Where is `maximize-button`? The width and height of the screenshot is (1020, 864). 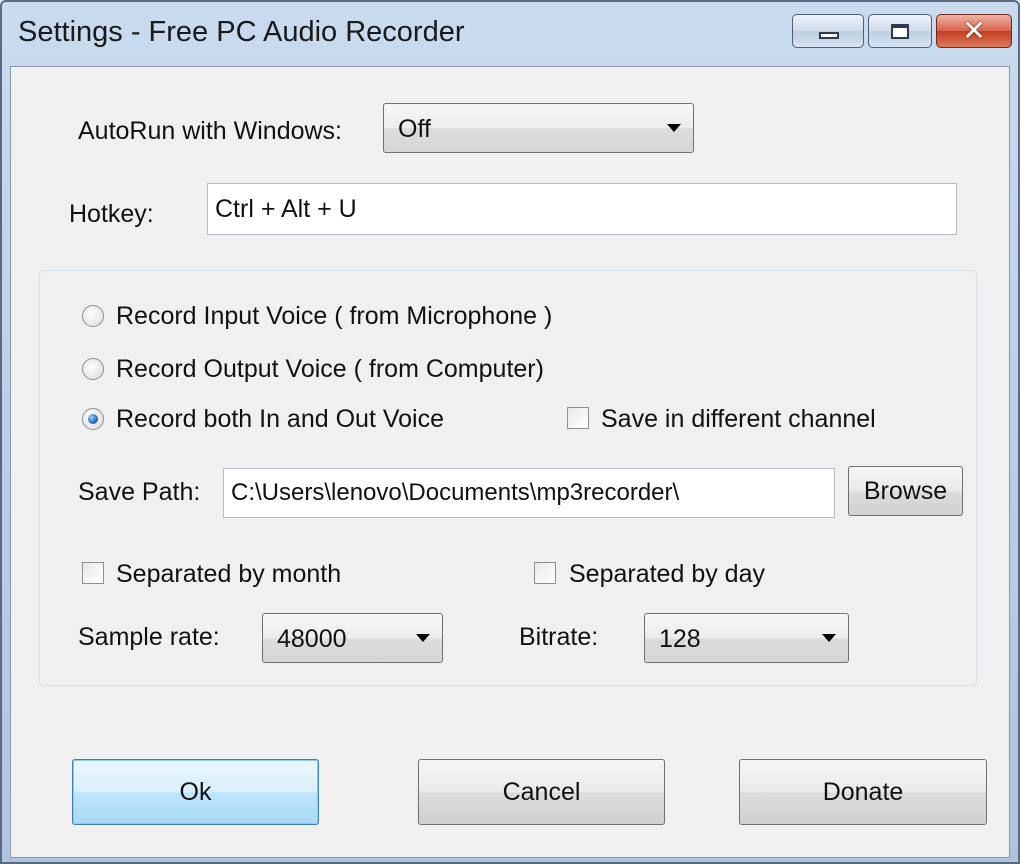 maximize-button is located at coordinates (900, 31).